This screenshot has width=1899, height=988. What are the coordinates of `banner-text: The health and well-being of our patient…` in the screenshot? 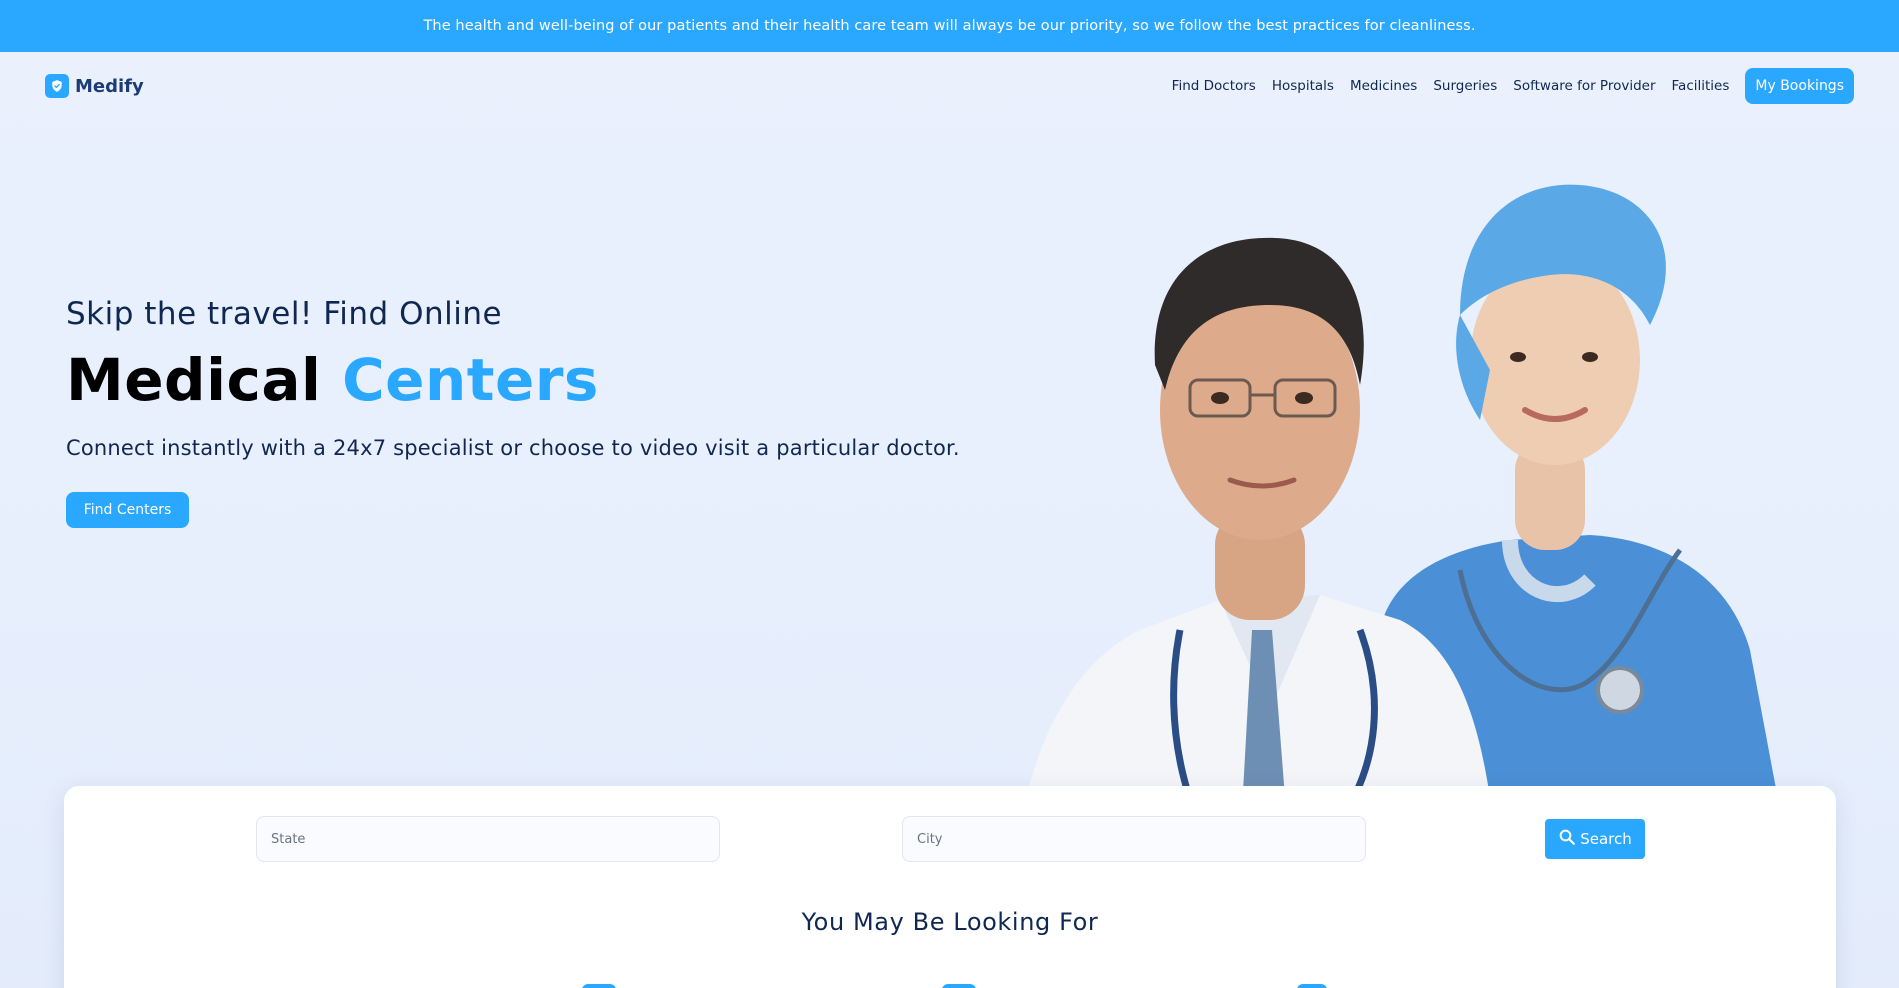 It's located at (949, 26).